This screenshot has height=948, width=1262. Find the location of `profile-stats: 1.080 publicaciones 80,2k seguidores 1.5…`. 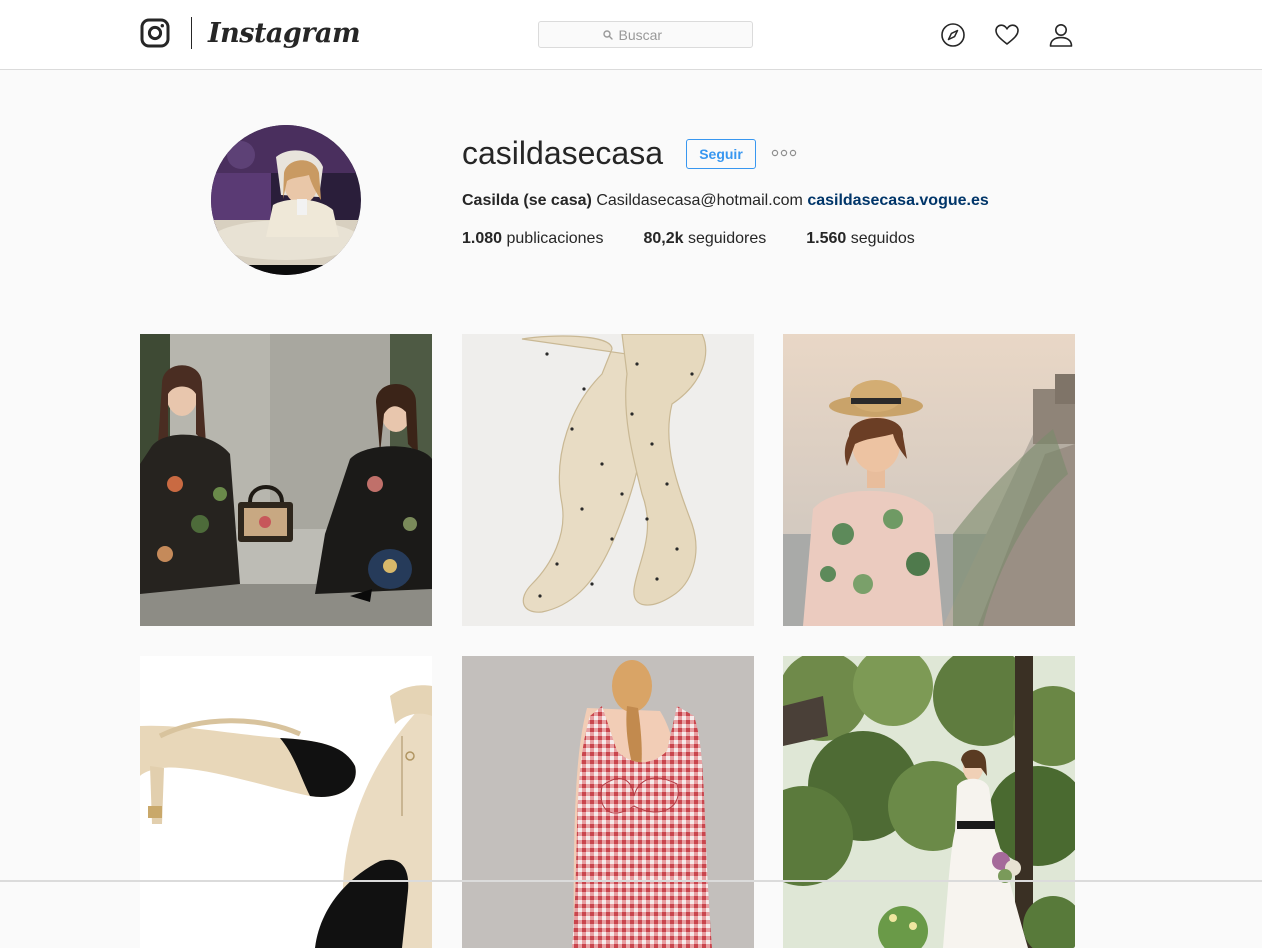

profile-stats: 1.080 publicaciones 80,2k seguidores 1.5… is located at coordinates (708, 239).